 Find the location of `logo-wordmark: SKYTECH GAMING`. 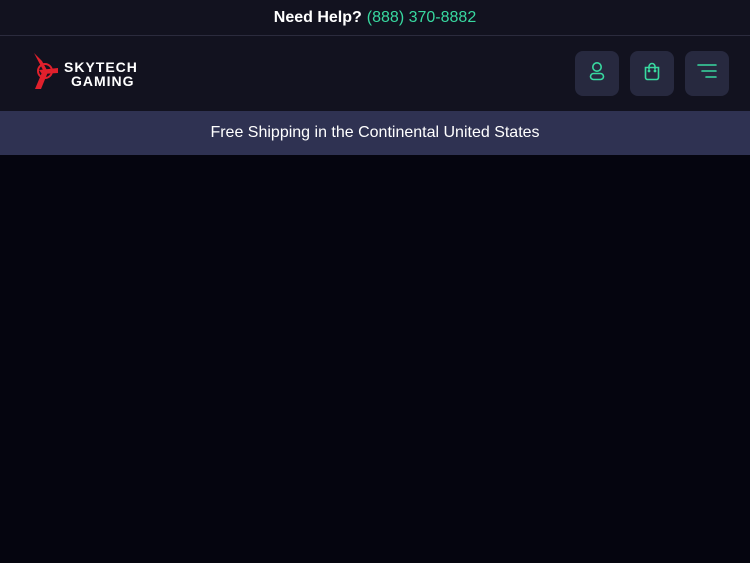

logo-wordmark: SKYTECH GAMING is located at coordinates (101, 74).